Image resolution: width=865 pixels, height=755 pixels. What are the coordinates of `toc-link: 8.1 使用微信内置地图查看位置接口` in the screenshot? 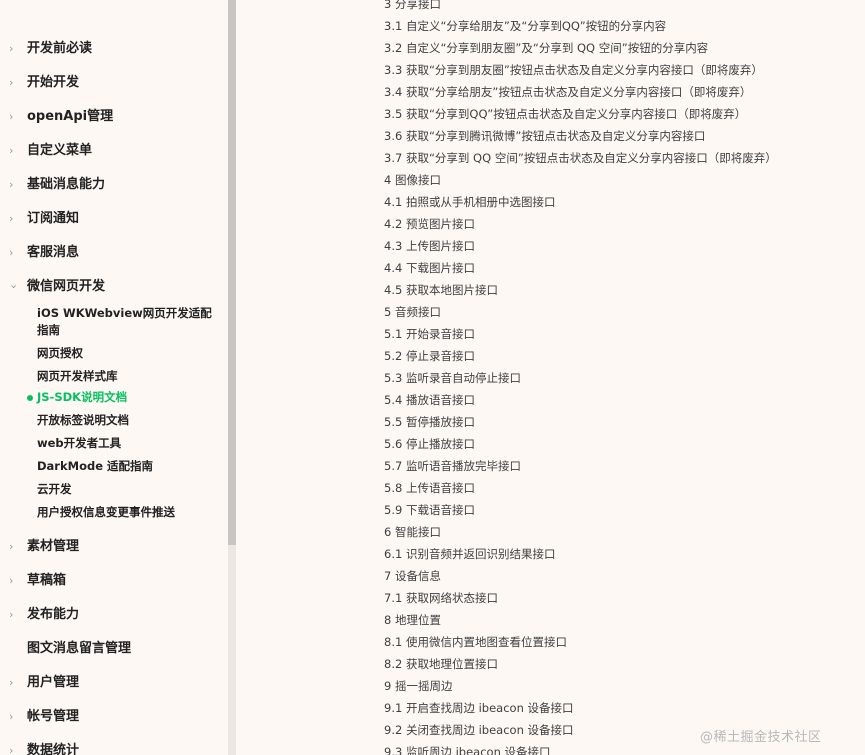 It's located at (475, 642).